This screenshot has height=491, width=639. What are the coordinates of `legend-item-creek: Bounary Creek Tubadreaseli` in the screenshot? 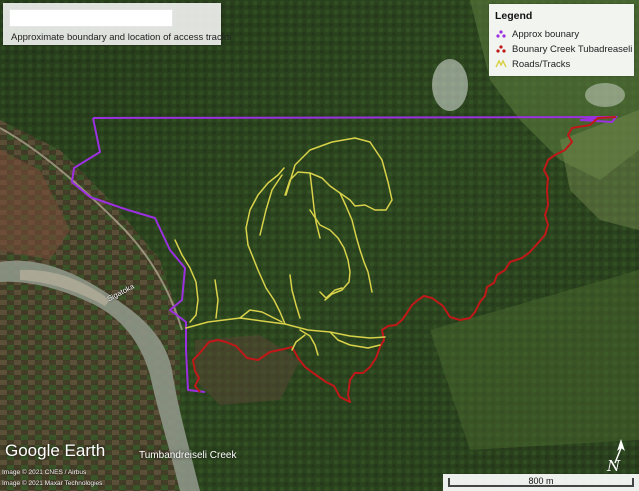 It's located at (563, 49).